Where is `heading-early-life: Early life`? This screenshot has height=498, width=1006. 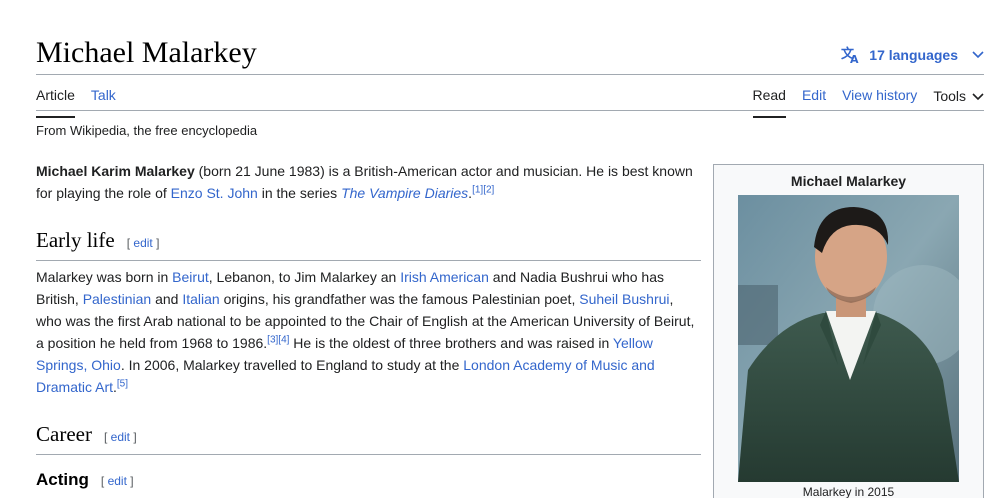
heading-early-life: Early life is located at coordinates (75, 240).